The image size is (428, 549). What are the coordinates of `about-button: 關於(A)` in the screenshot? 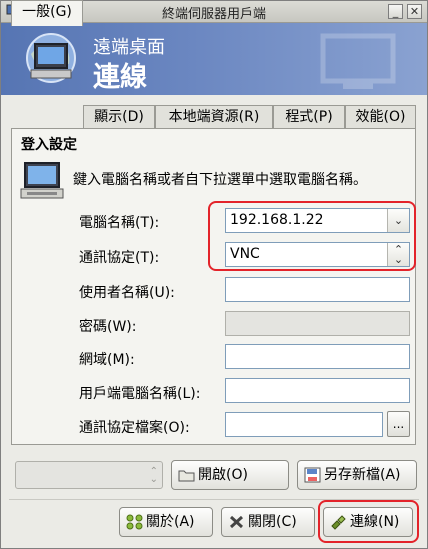 It's located at (166, 522).